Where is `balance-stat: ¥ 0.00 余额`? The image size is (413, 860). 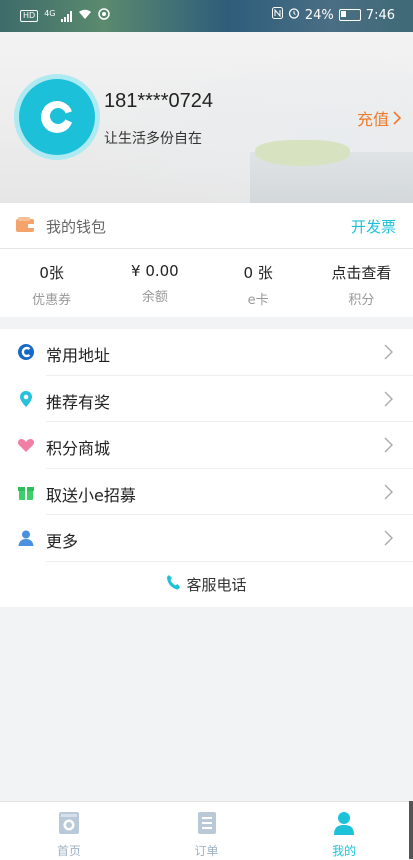 balance-stat: ¥ 0.00 余额 is located at coordinates (154, 283).